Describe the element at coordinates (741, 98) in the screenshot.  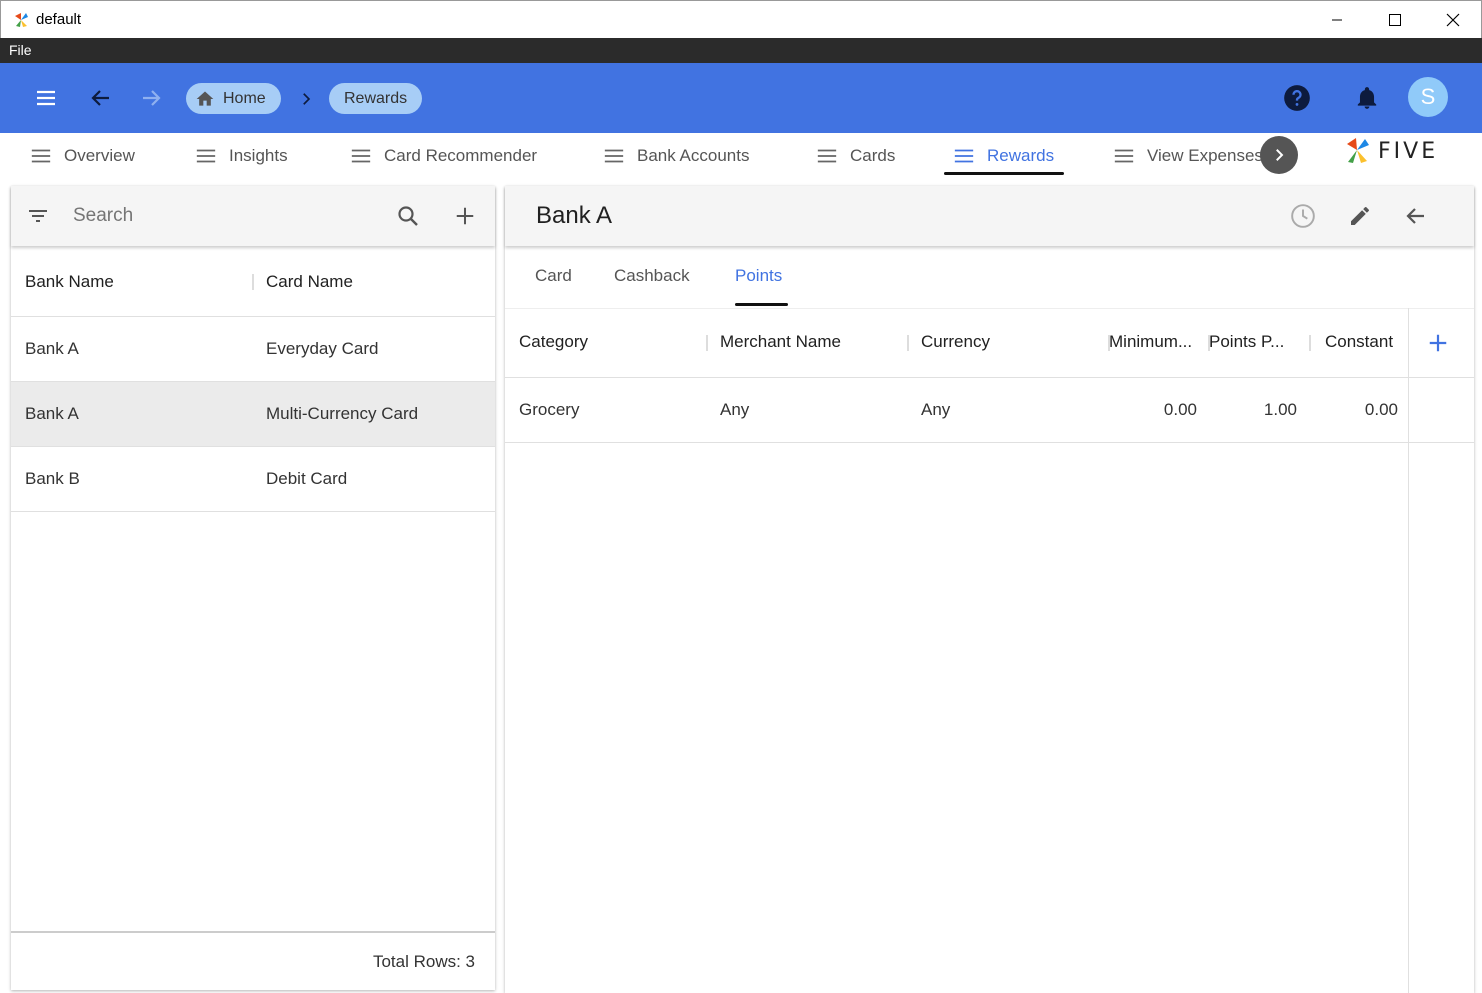
I see `app-header: Home Rewards S` at that location.